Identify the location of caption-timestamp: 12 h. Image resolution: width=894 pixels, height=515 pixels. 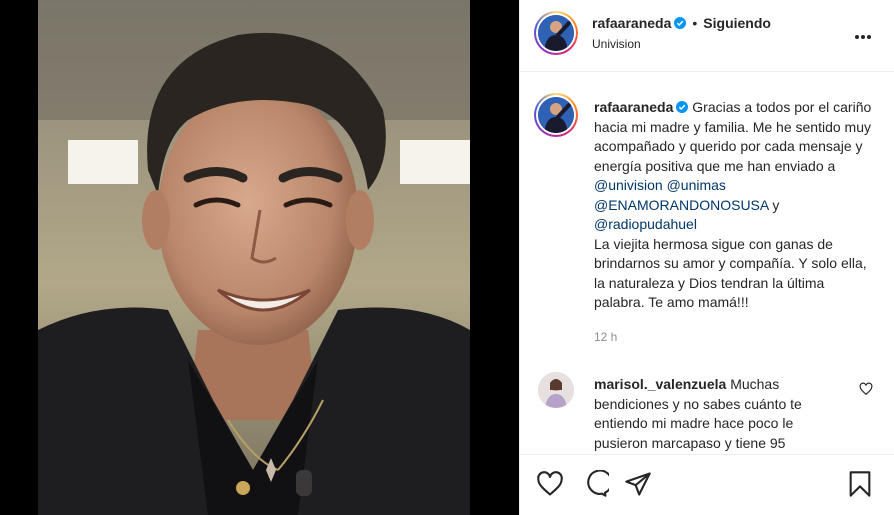
(605, 337).